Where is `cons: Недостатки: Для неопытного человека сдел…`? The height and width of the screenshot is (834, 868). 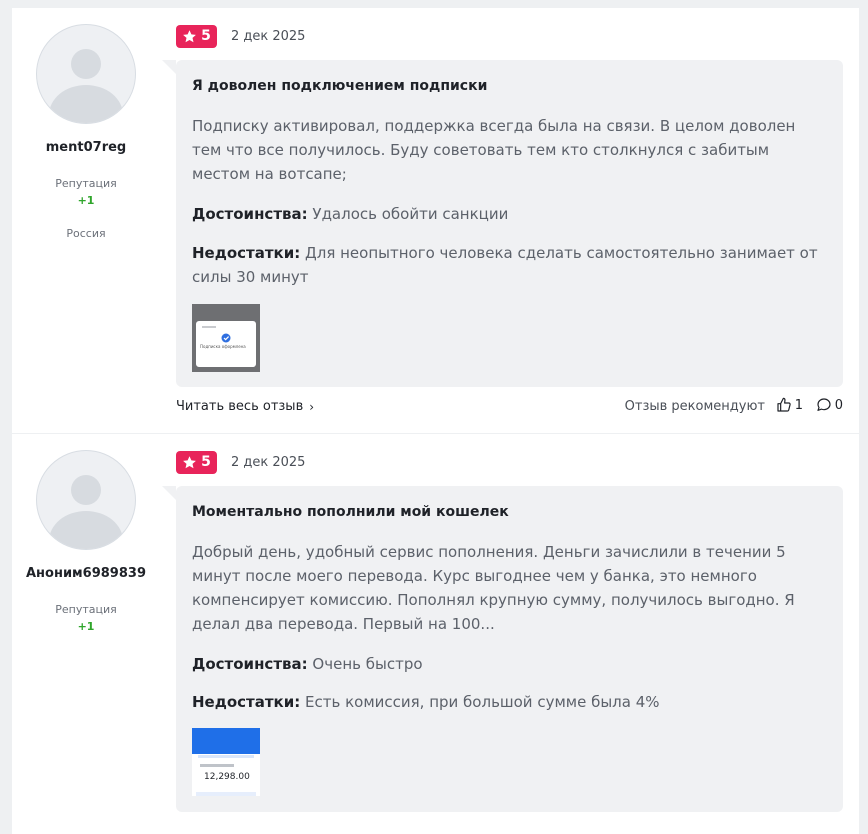
cons: Недостатки: Для неопытного человека сдел… is located at coordinates (507, 265).